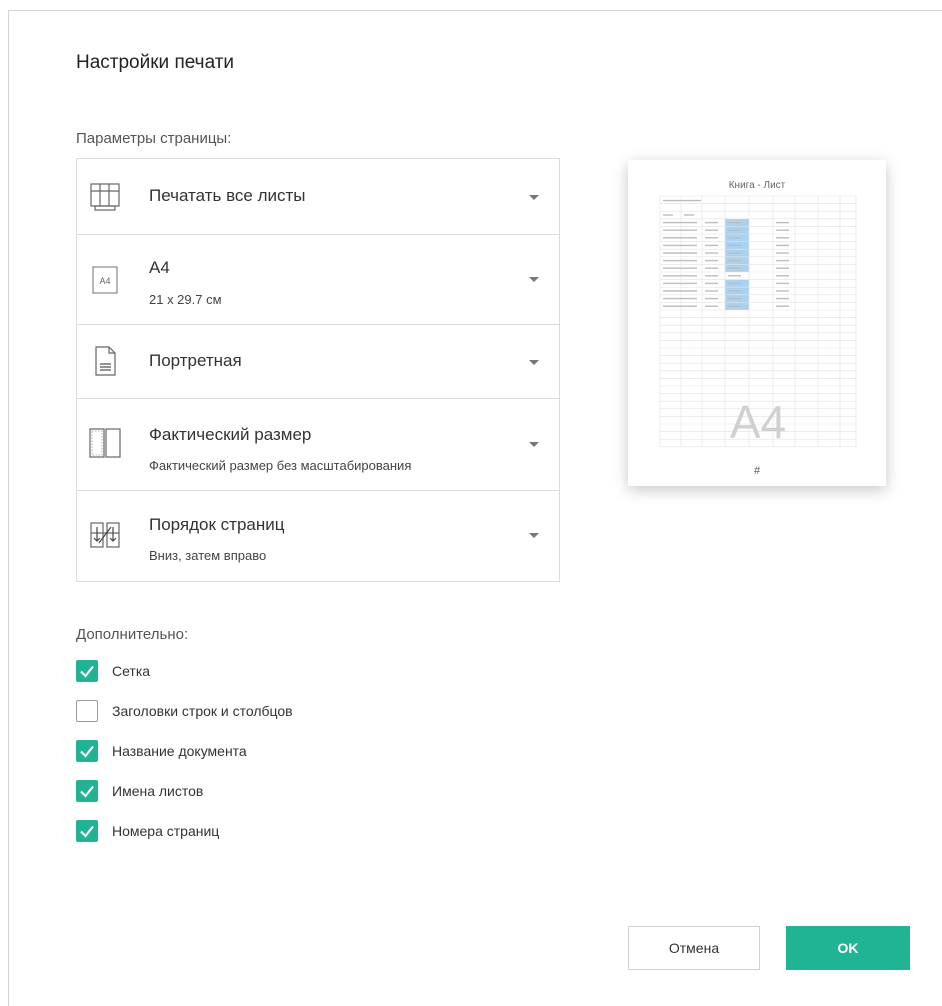 Image resolution: width=942 pixels, height=1006 pixels. I want to click on option-label: Сетка, so click(131, 671).